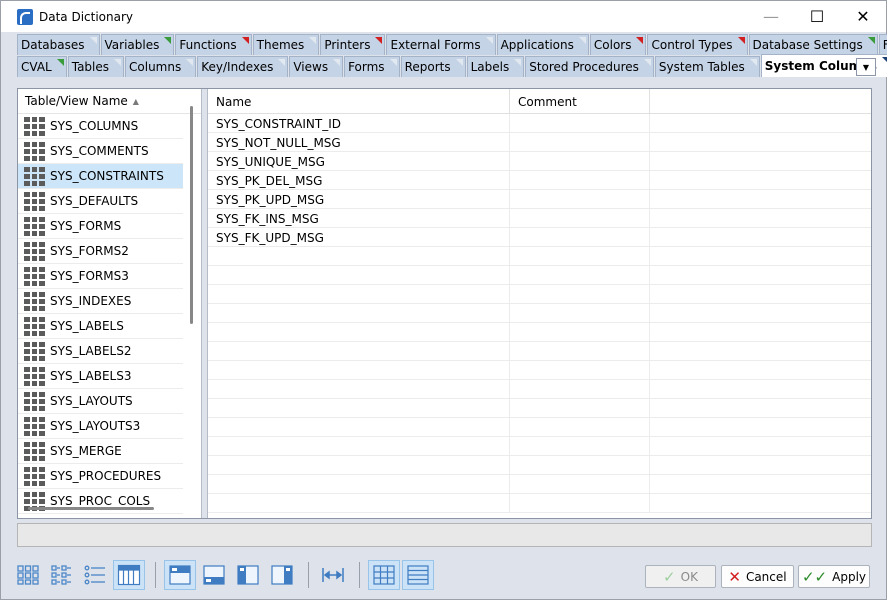 This screenshot has width=887, height=600. What do you see at coordinates (100, 401) in the screenshot?
I see `list-item: SYS_LAYOUTS` at bounding box center [100, 401].